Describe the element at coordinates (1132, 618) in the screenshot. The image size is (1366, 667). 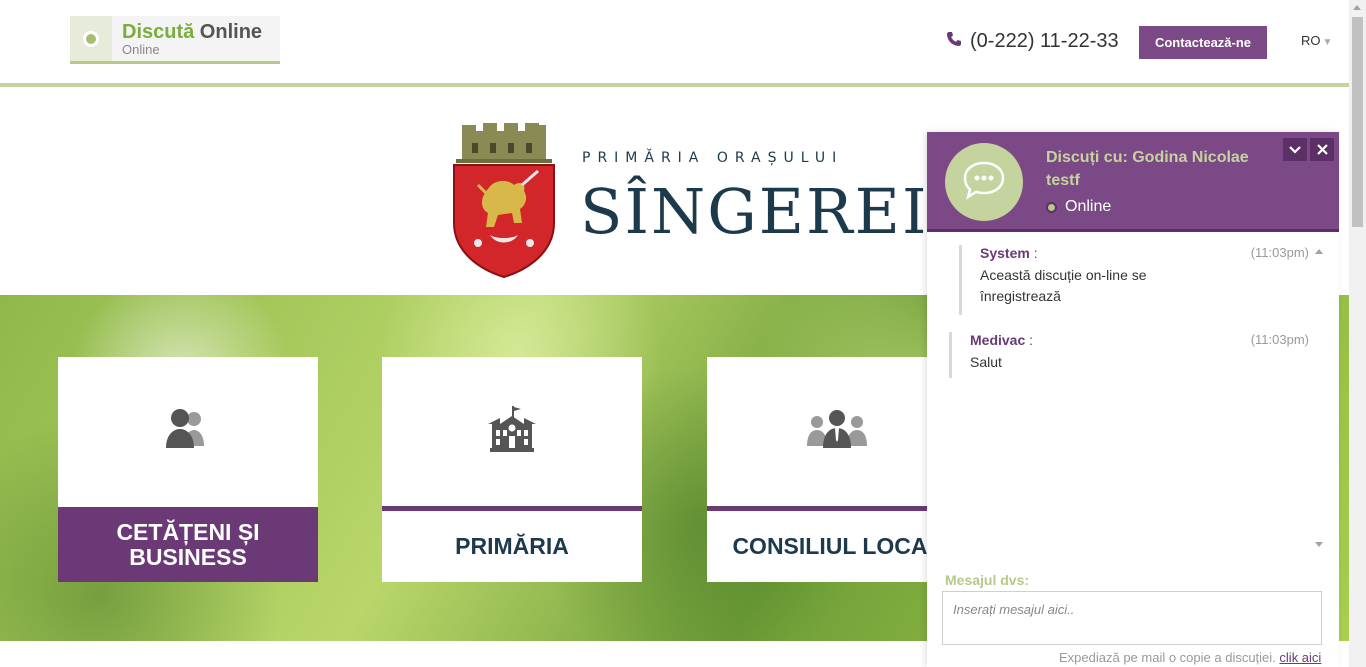
I see `message-input` at that location.